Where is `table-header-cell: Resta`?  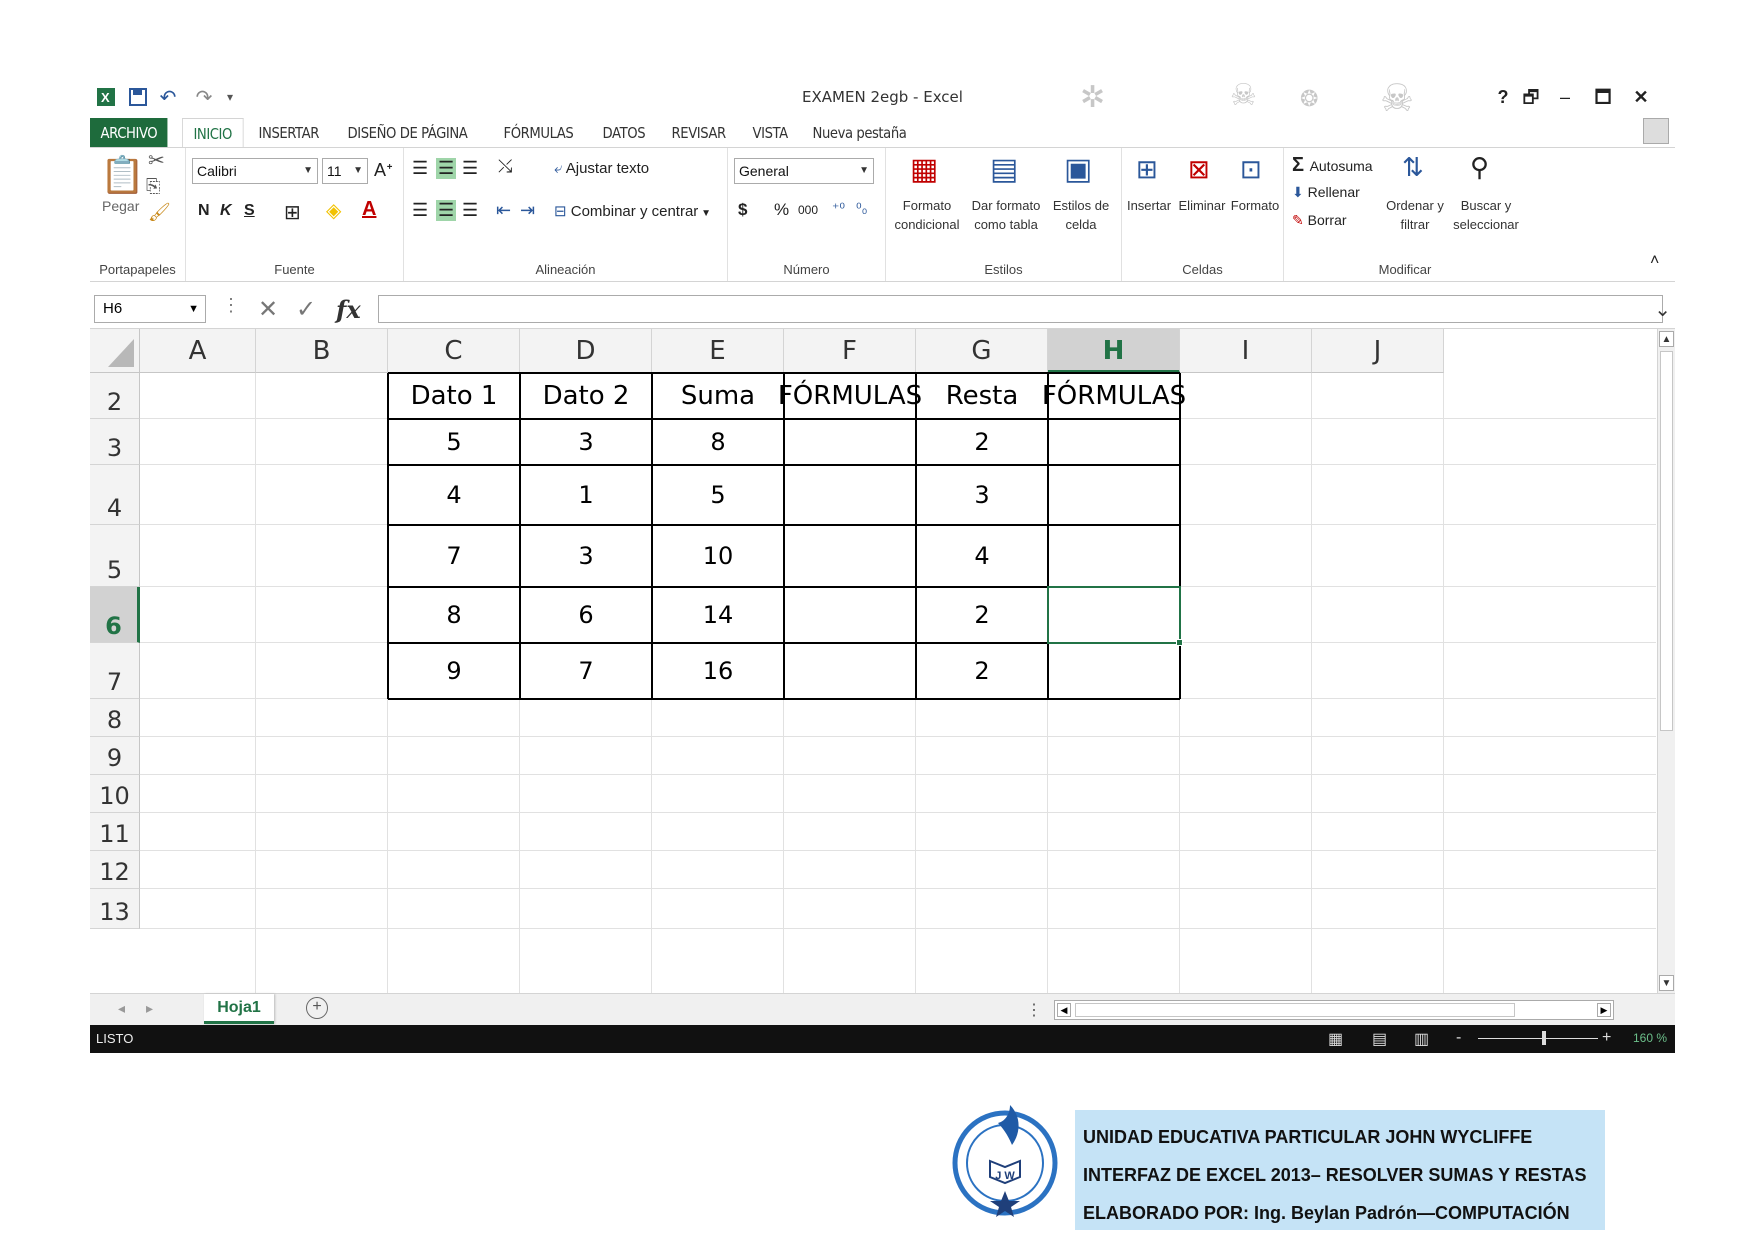
table-header-cell: Resta is located at coordinates (982, 396).